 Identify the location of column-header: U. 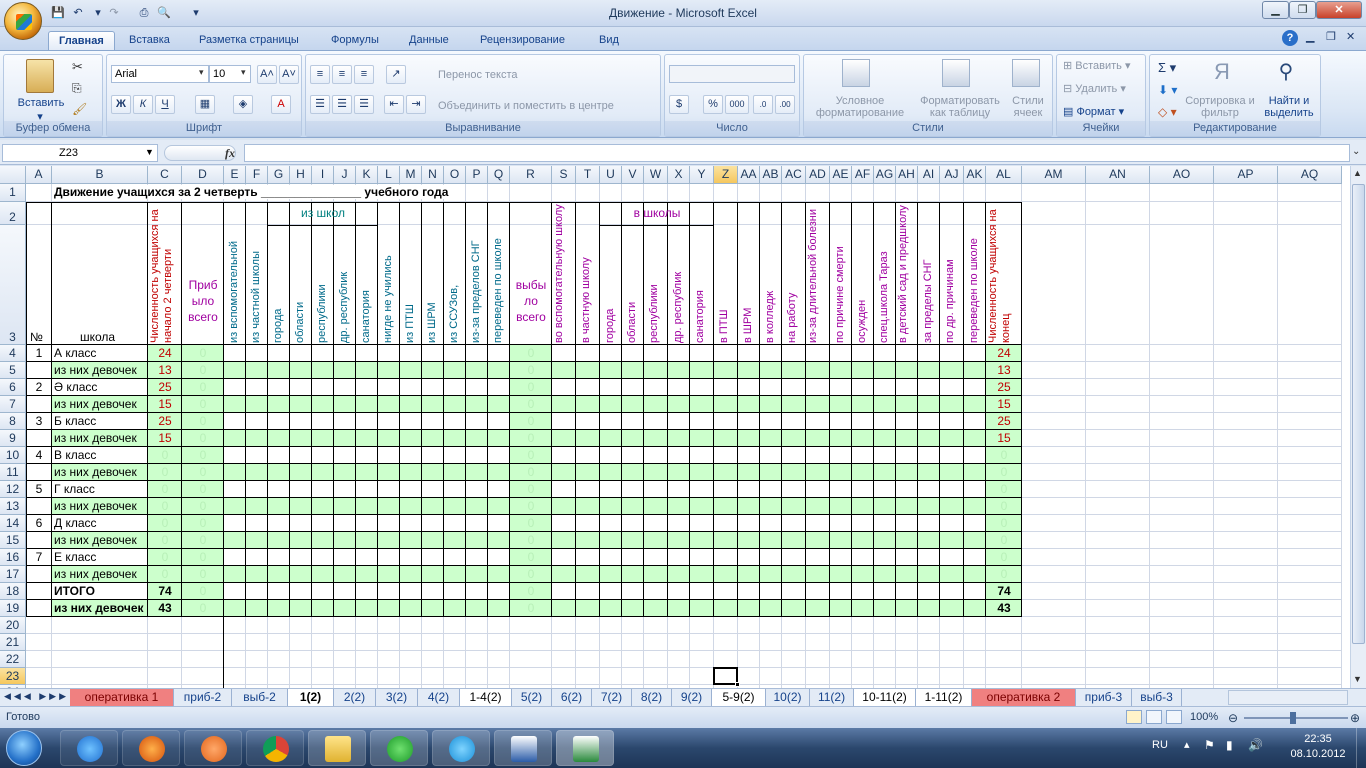
(611, 175).